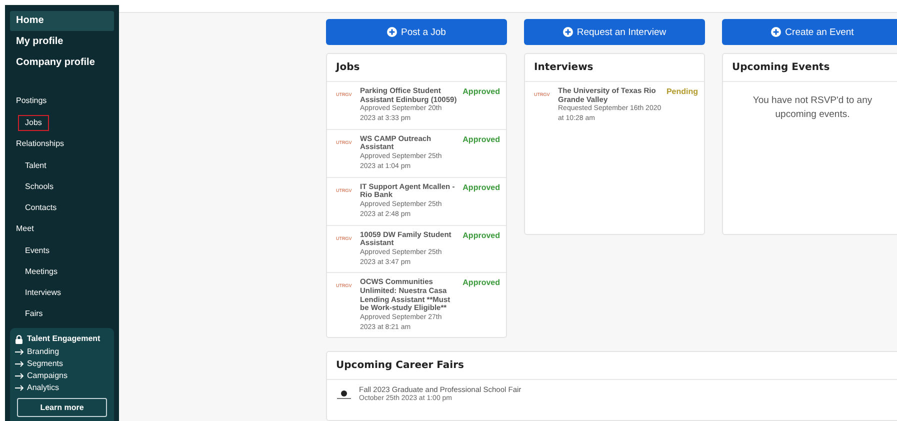 The height and width of the screenshot is (421, 897). I want to click on sidebar-item: Schools, so click(39, 187).